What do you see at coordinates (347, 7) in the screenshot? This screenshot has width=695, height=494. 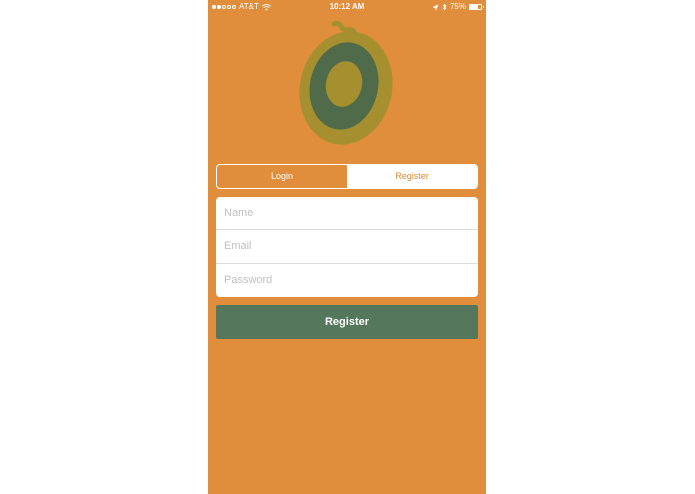 I see `status-bar: AT&T 10:12 AM 75%` at bounding box center [347, 7].